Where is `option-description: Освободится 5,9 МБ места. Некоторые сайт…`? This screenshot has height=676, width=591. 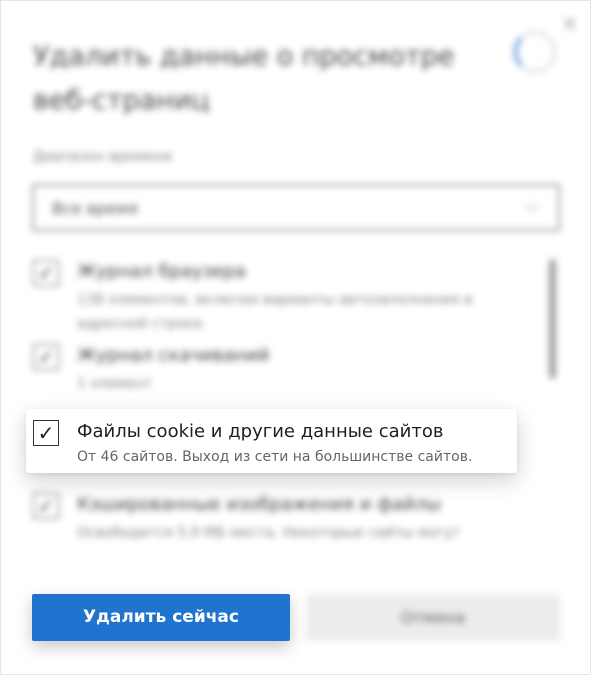
option-description: Освободится 5,9 МБ места. Некоторые сайт… is located at coordinates (269, 533).